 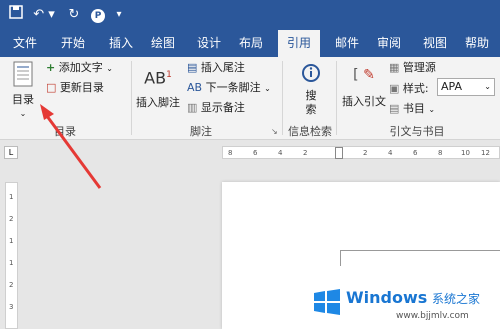 I want to click on watermark-brand: Windows, so click(x=387, y=297).